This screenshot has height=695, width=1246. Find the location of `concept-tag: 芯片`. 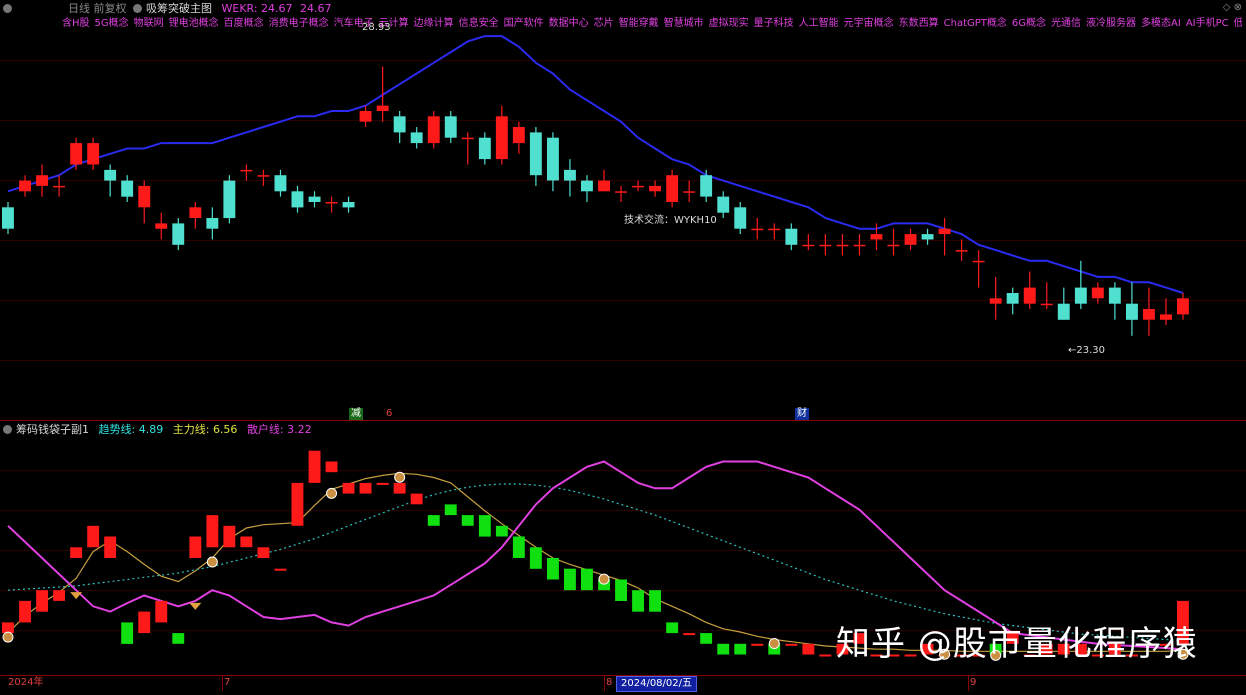

concept-tag: 芯片 is located at coordinates (604, 23).